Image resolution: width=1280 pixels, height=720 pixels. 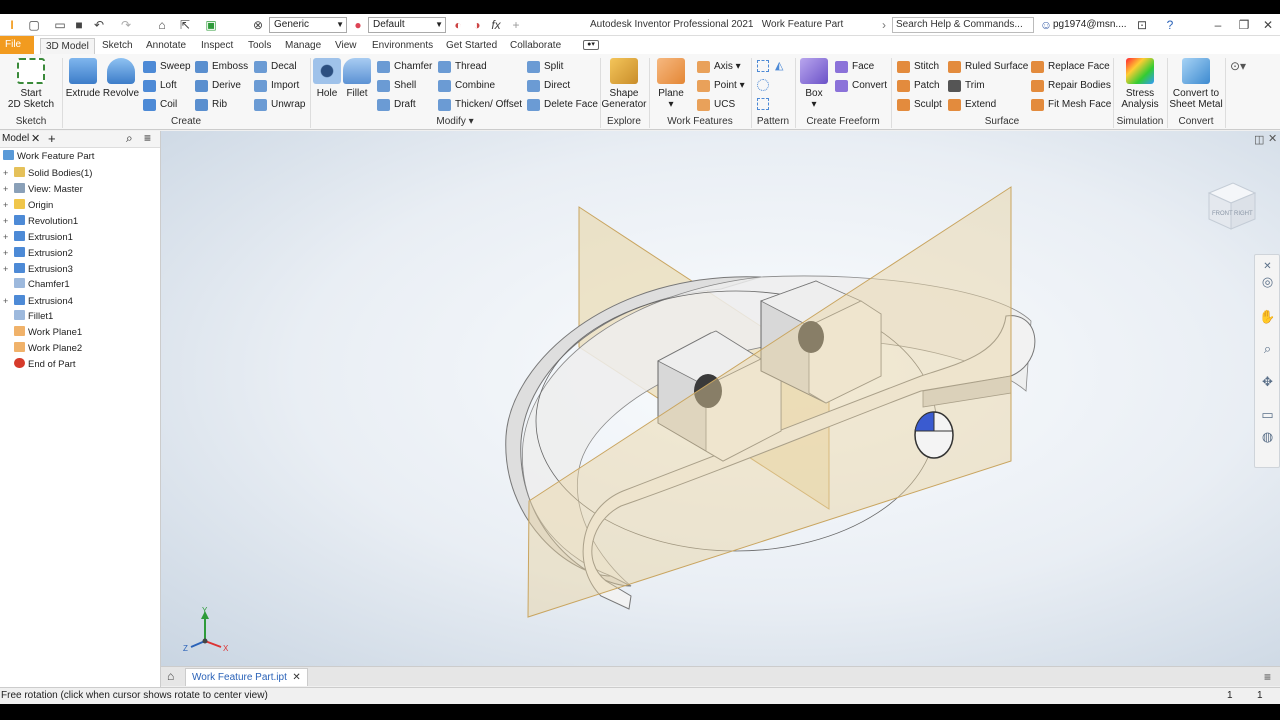 I want to click on thread-button: Thread, so click(x=462, y=67).